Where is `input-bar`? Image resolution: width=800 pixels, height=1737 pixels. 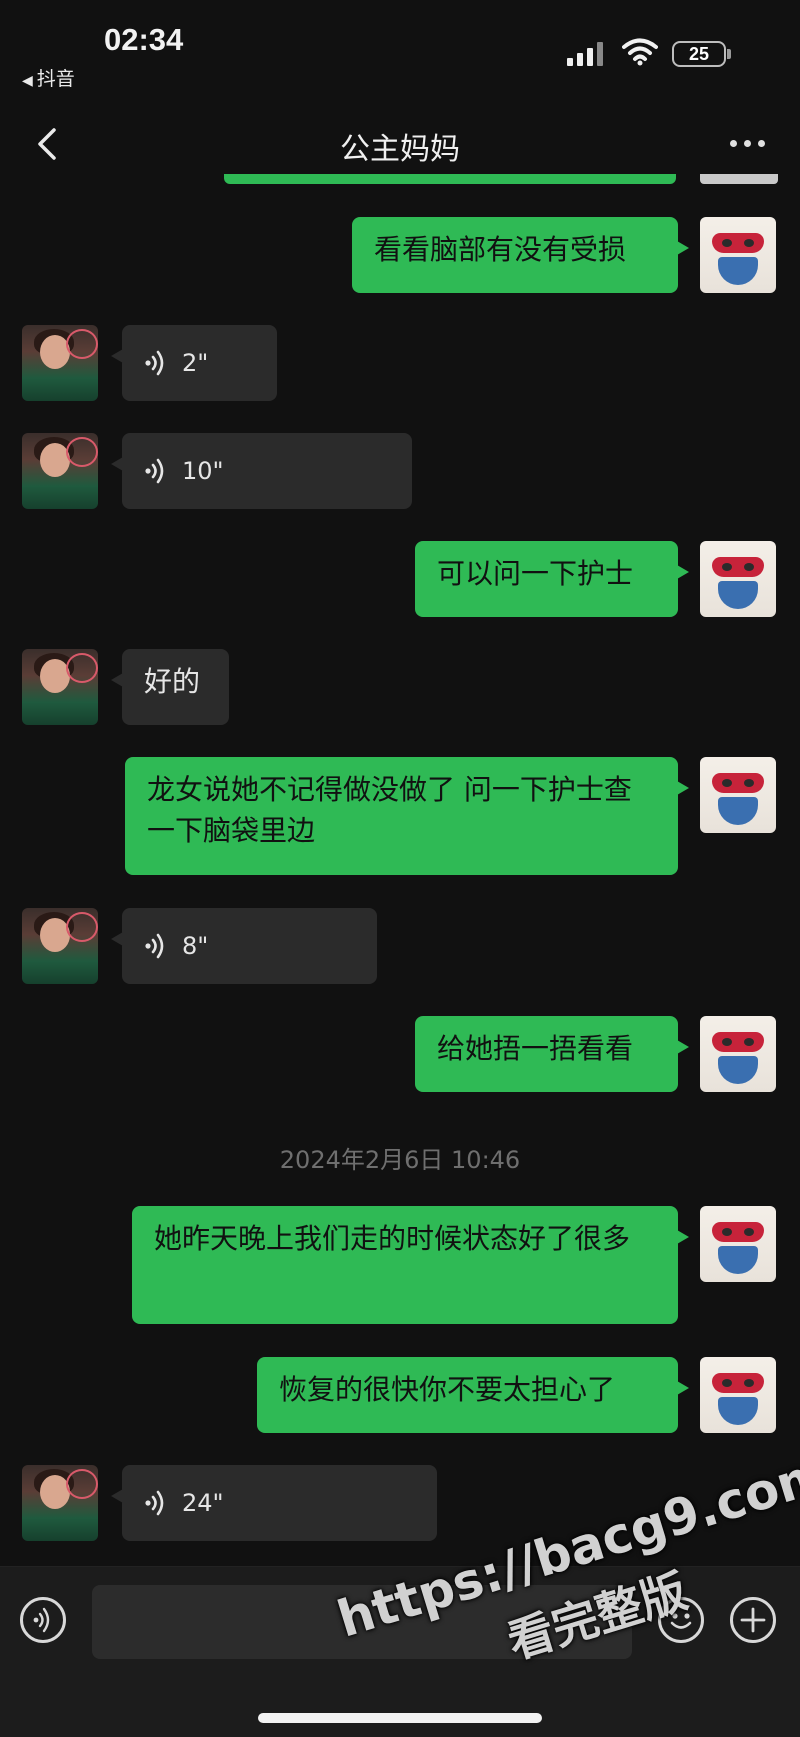
input-bar is located at coordinates (400, 1651).